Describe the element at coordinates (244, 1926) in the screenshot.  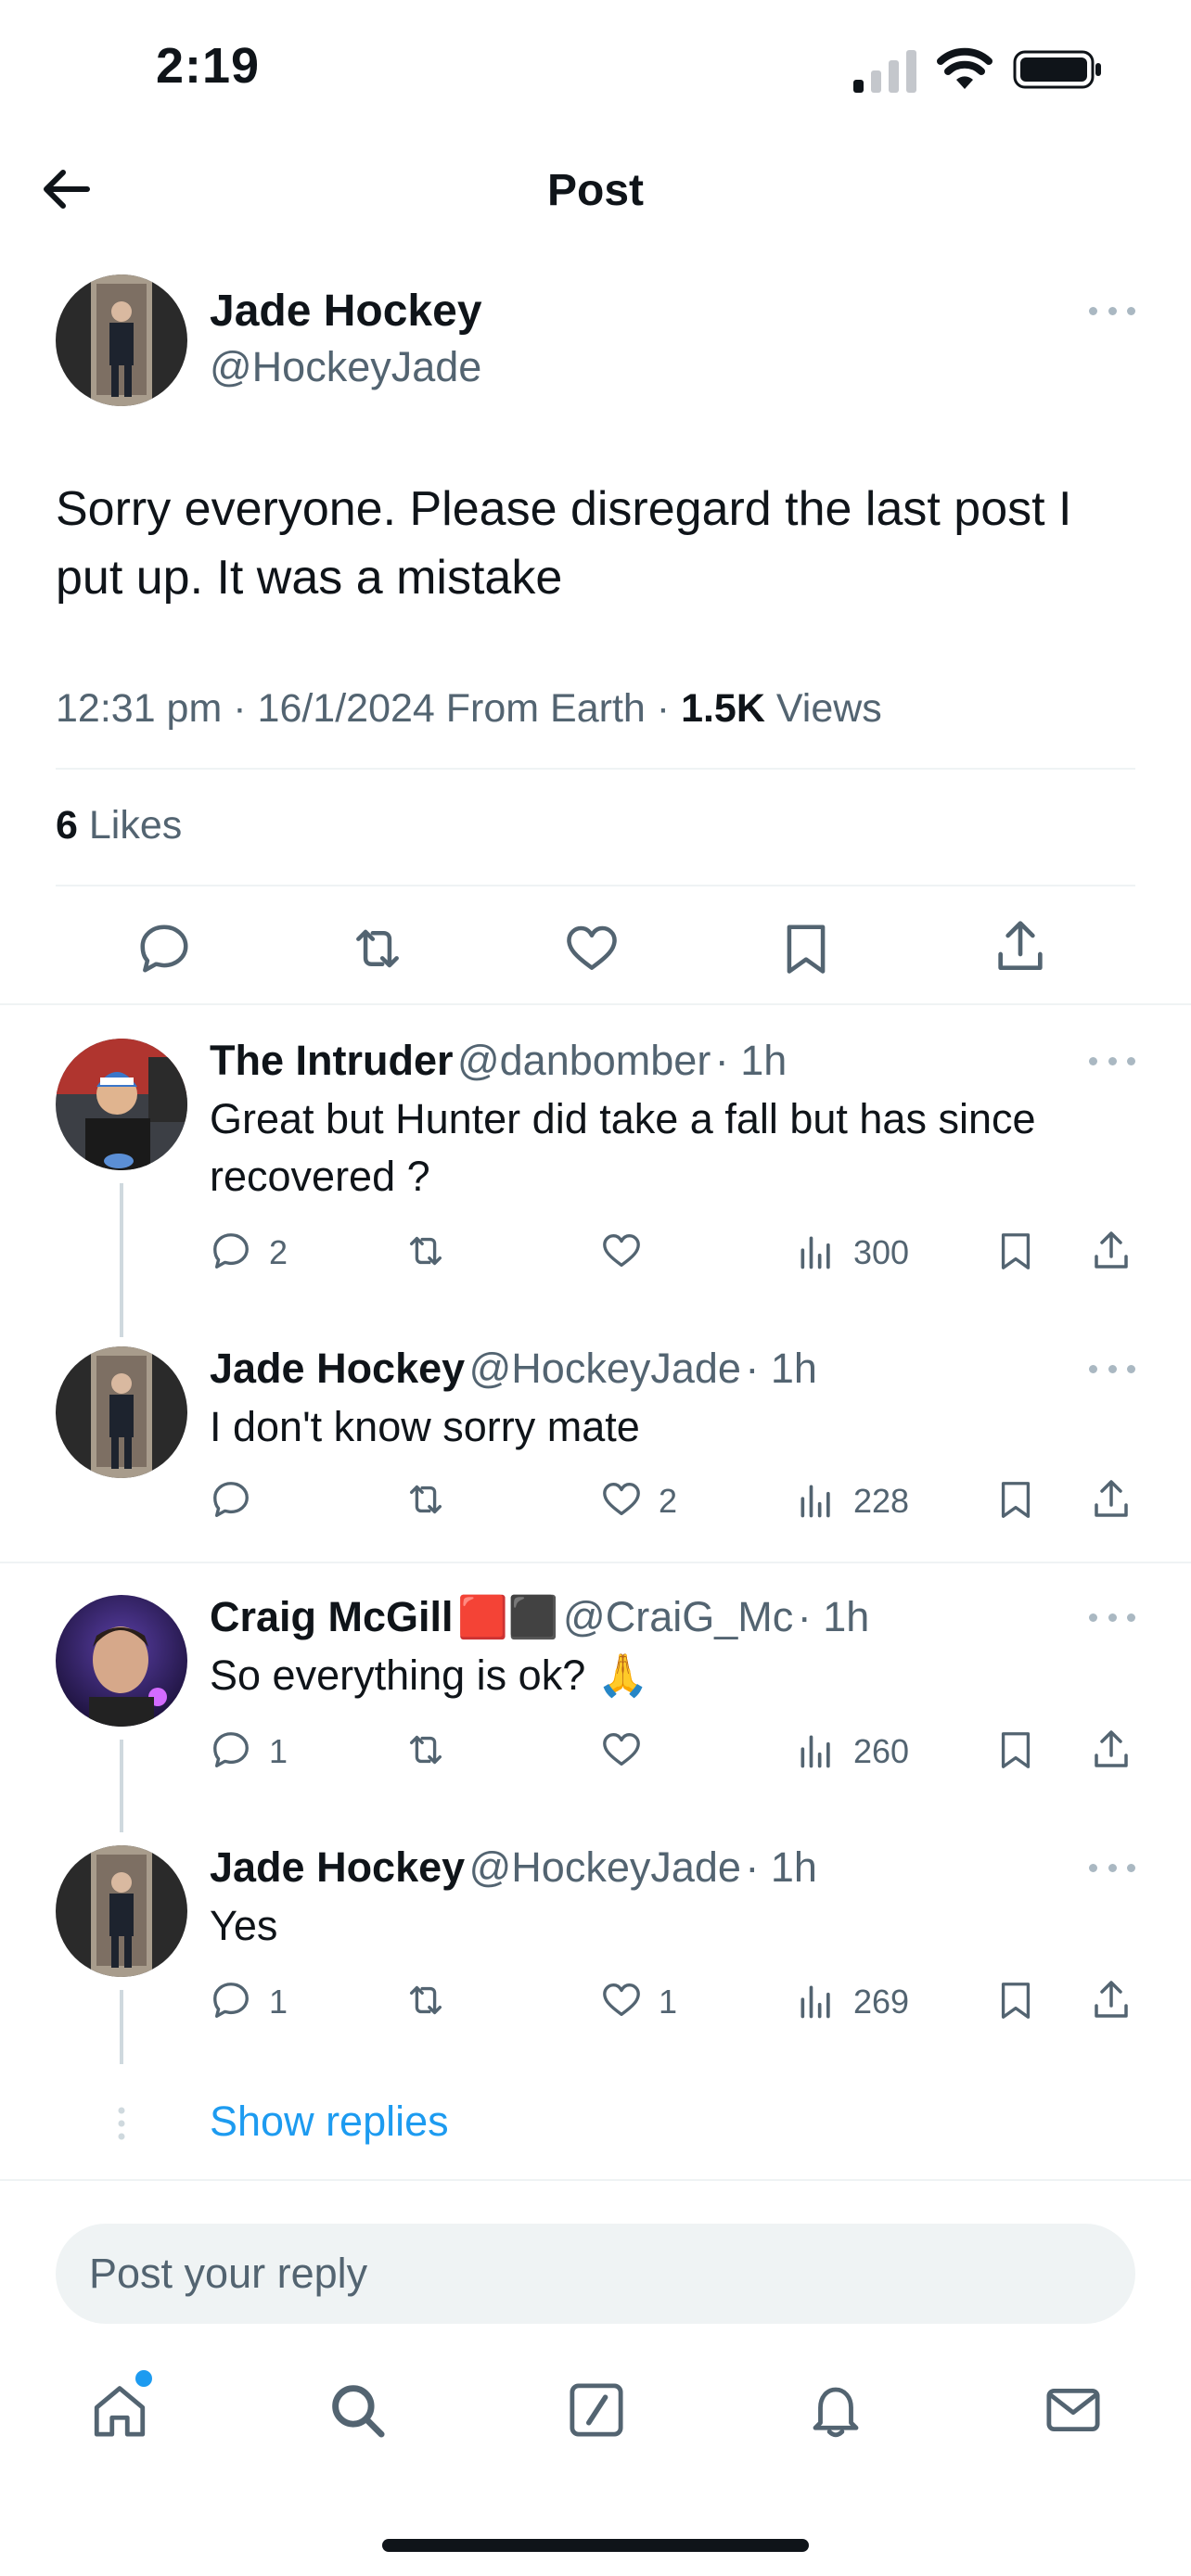
I see `reply-text: Yes` at that location.